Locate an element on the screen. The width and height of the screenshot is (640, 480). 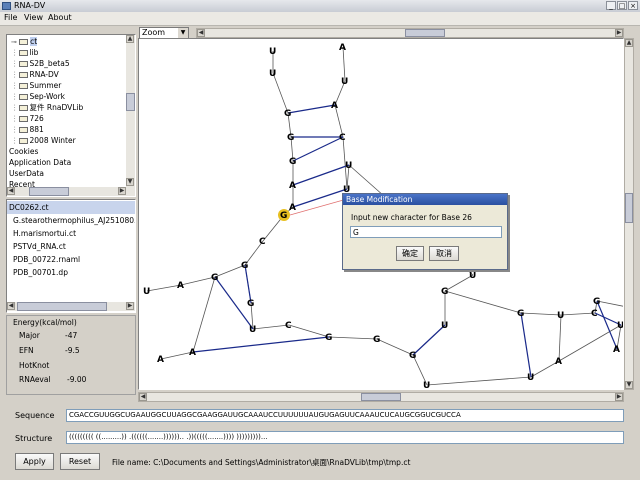
tree-item: ⋮ 726 is located at coordinates (27, 119).